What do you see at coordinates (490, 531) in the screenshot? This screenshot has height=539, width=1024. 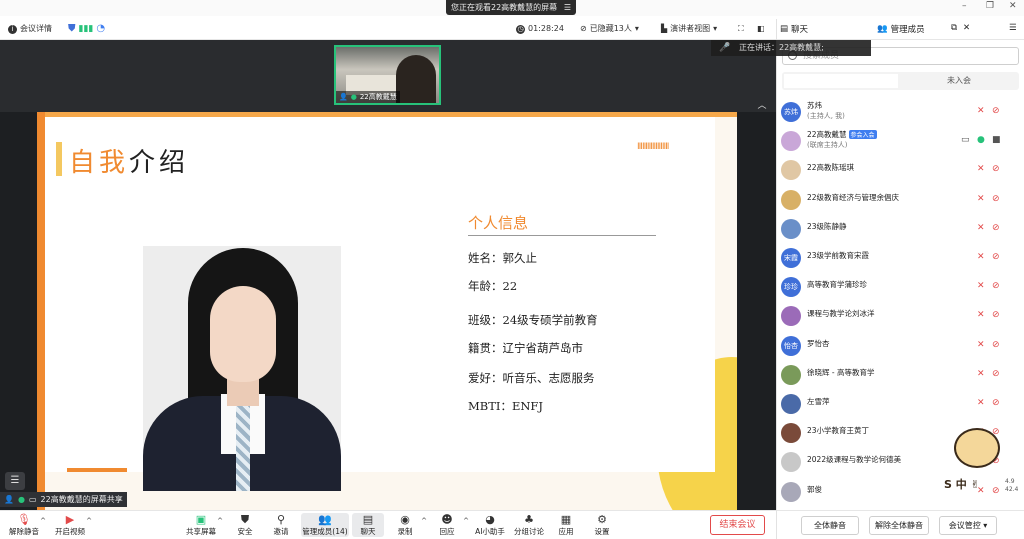 I see `ai-assistant-label: AI小助手` at bounding box center [490, 531].